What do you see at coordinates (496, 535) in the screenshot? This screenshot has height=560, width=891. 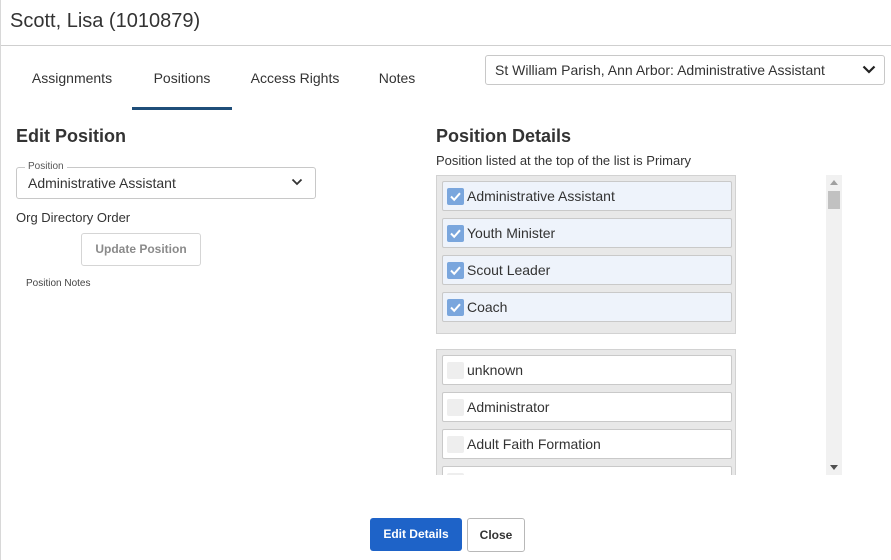 I see `close-button: Close` at bounding box center [496, 535].